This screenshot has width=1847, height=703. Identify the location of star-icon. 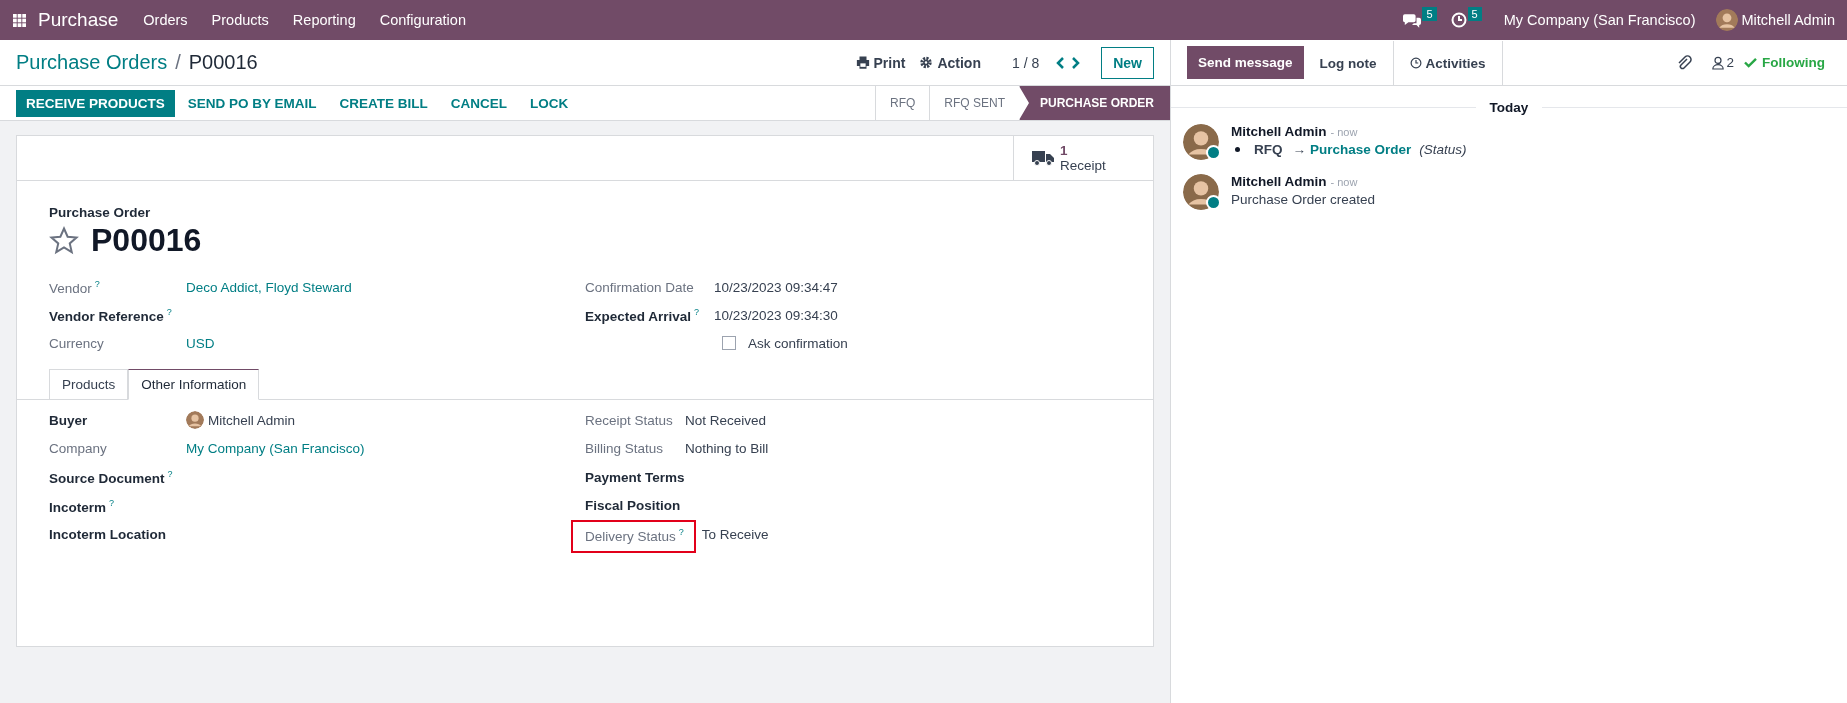
(64, 240).